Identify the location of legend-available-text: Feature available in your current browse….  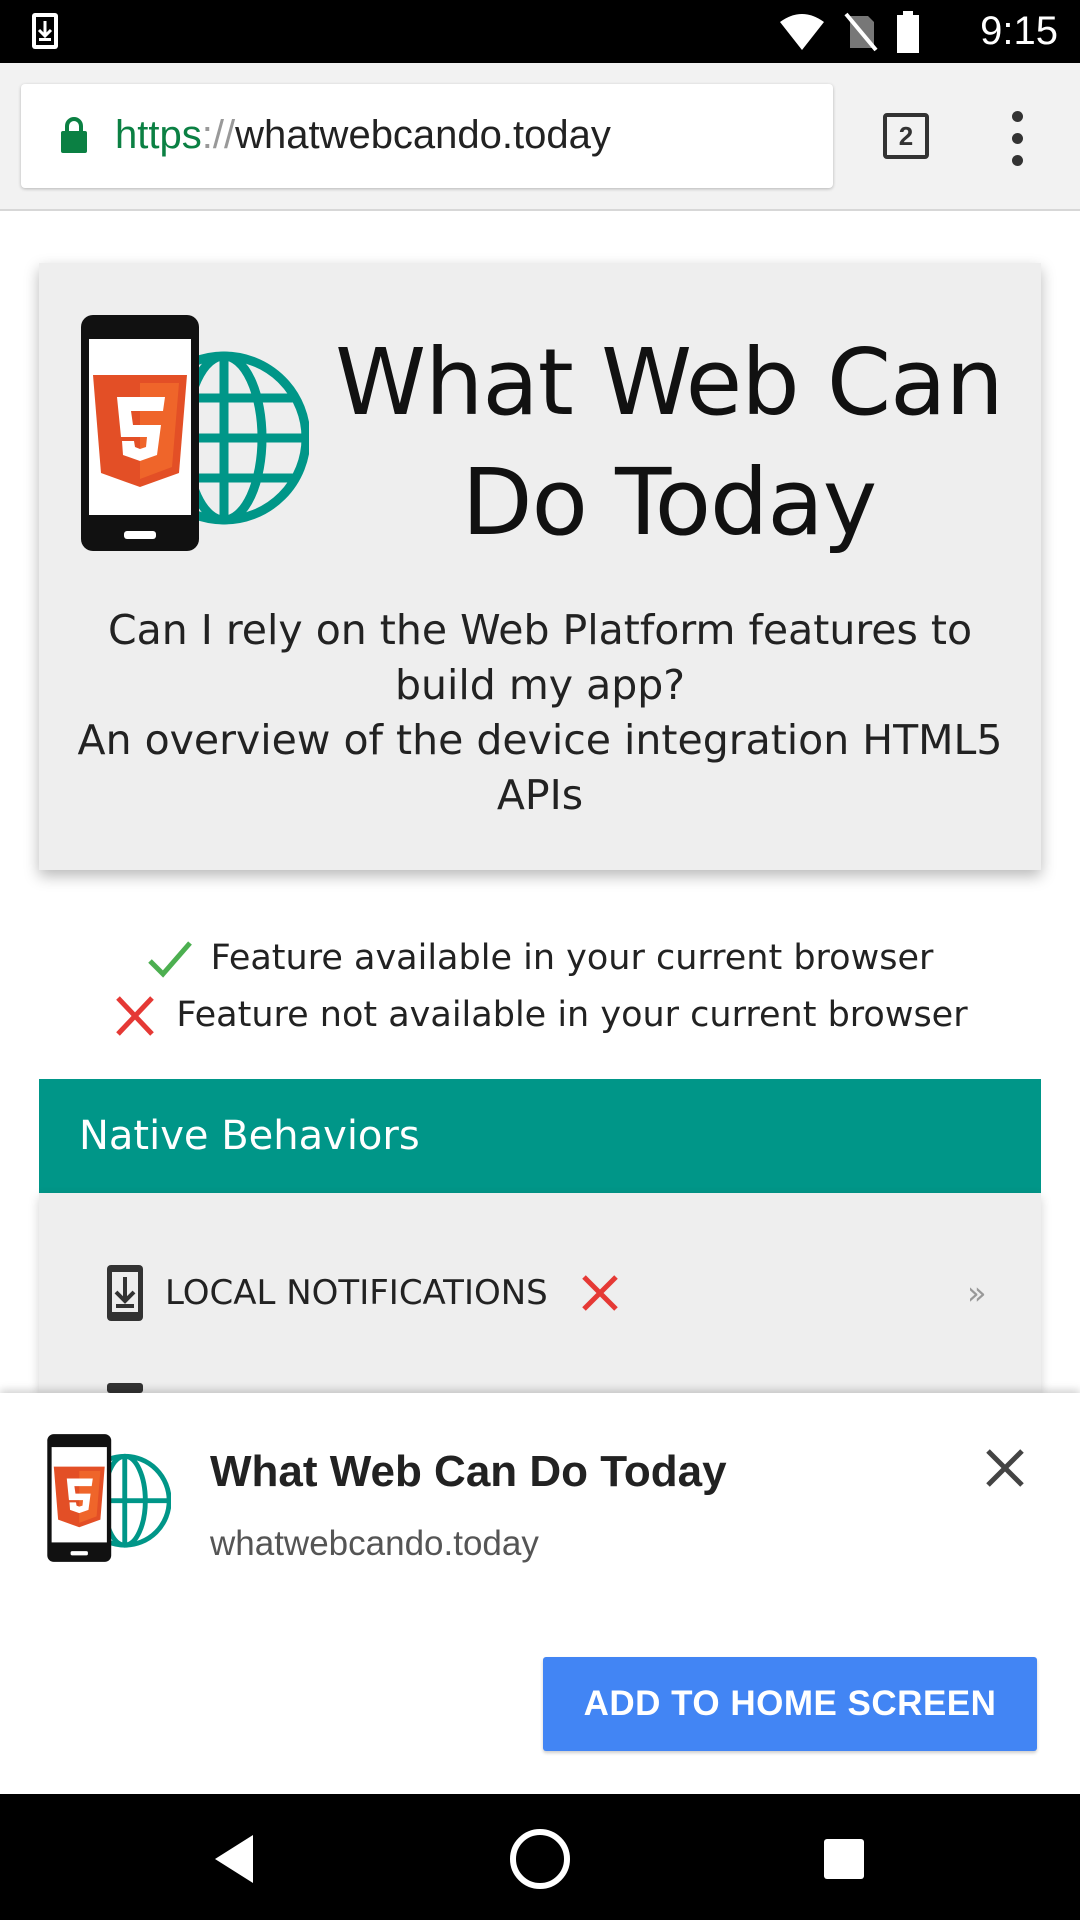
(572, 958).